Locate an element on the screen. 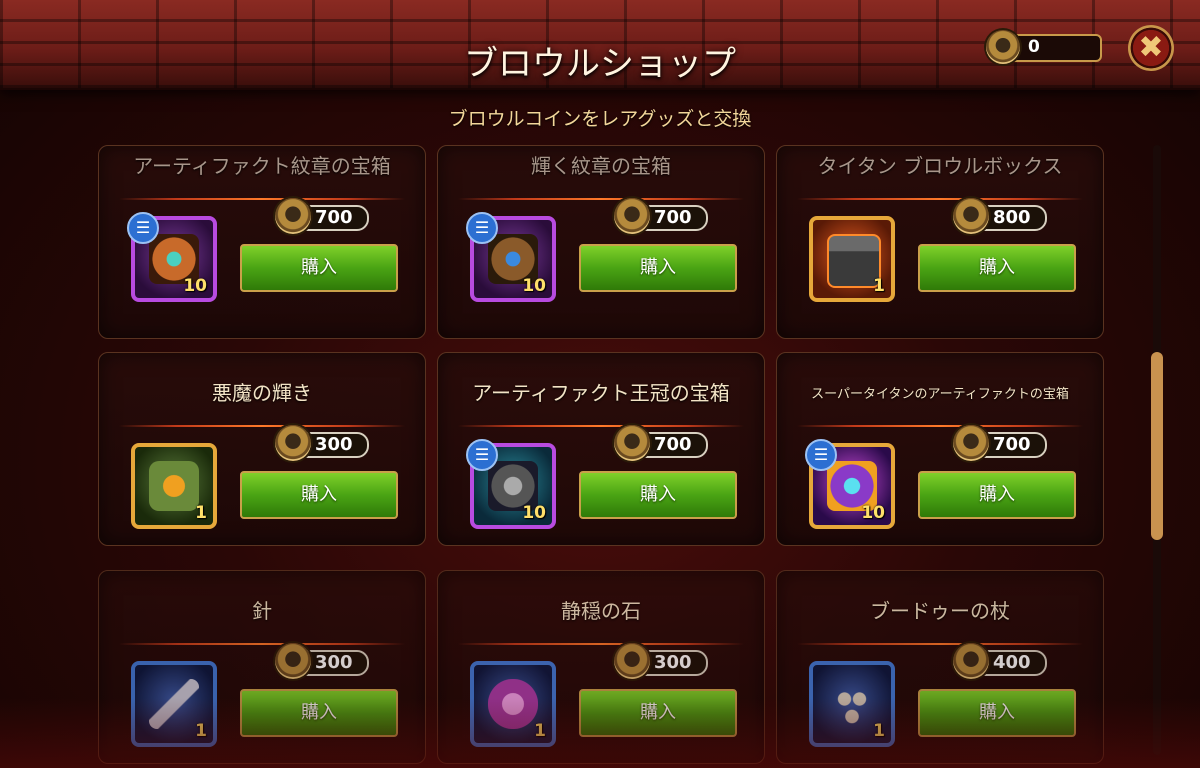 Image resolution: width=1200 pixels, height=768 pixels. close-icon: ✖ is located at coordinates (1151, 47).